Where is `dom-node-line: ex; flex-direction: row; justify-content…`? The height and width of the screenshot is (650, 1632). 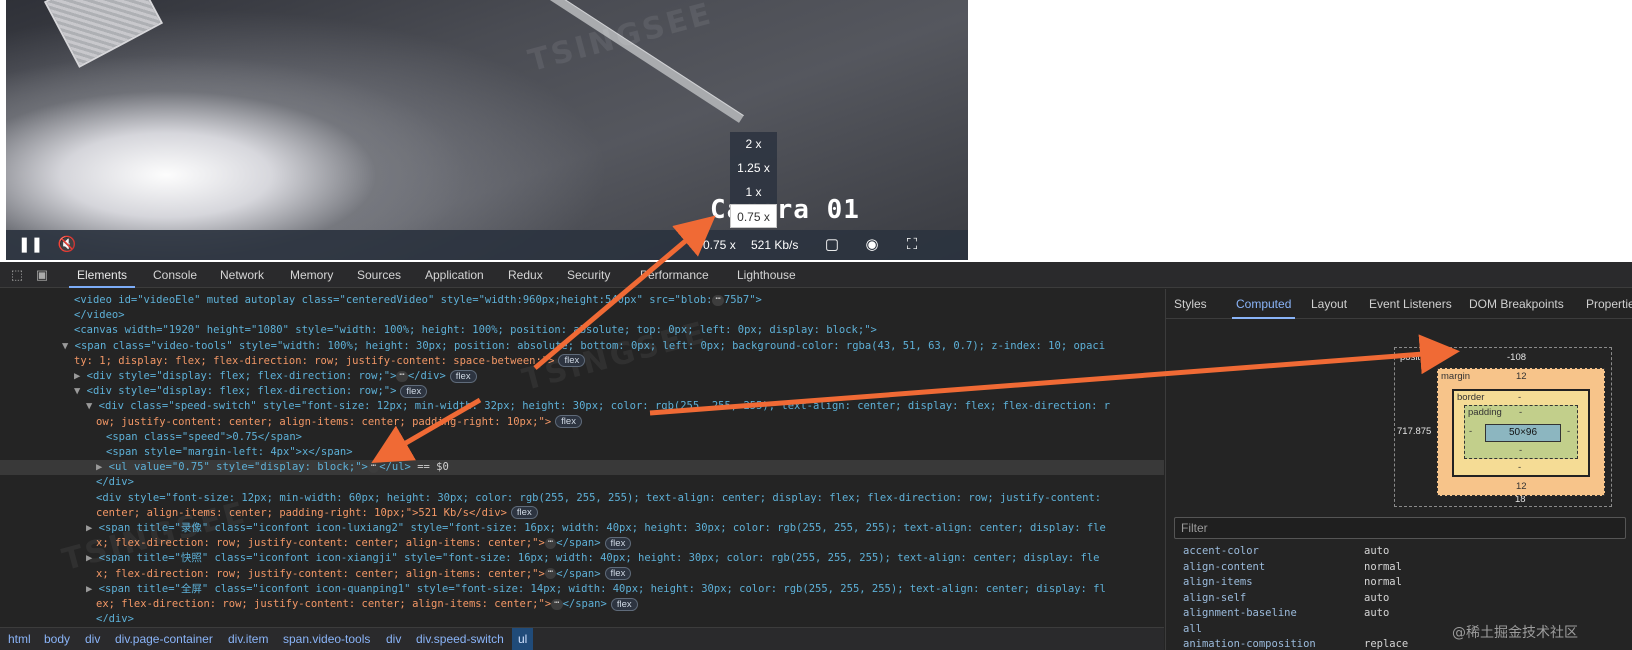
dom-node-line: ex; flex-direction: row; justify-content… is located at coordinates (582, 604).